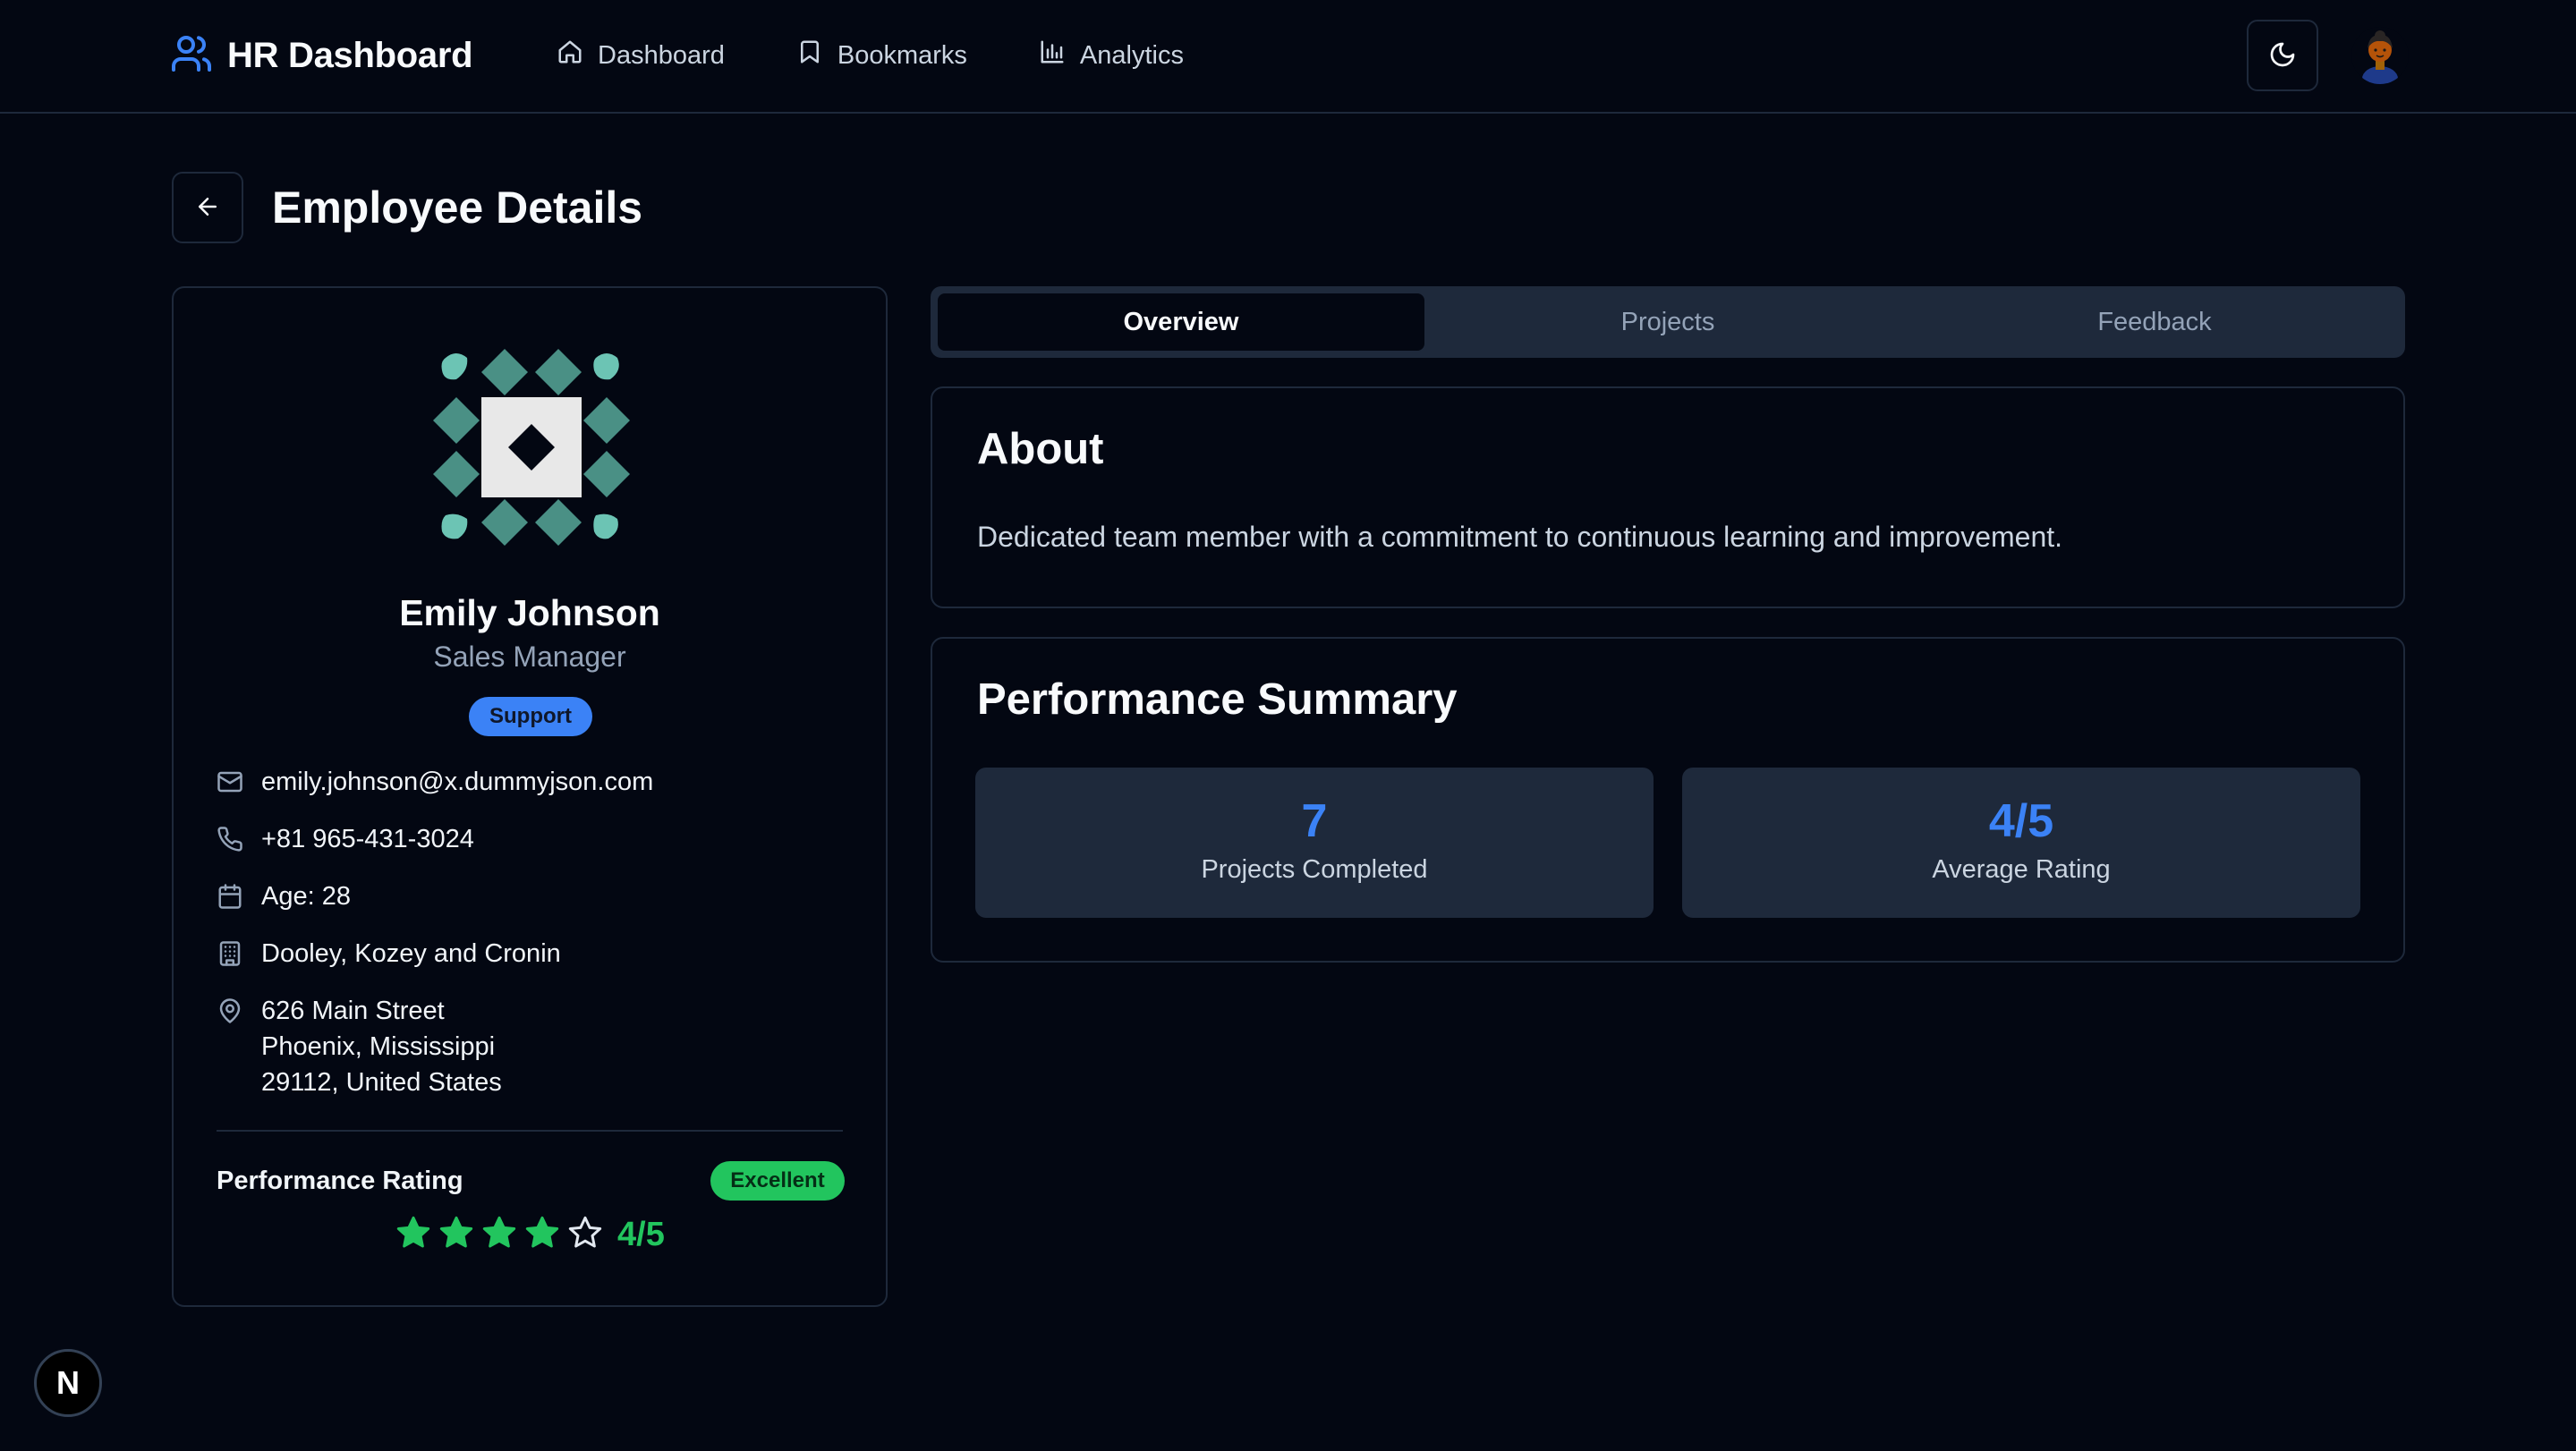  What do you see at coordinates (1314, 869) in the screenshot?
I see `stat-label: Projects Completed` at bounding box center [1314, 869].